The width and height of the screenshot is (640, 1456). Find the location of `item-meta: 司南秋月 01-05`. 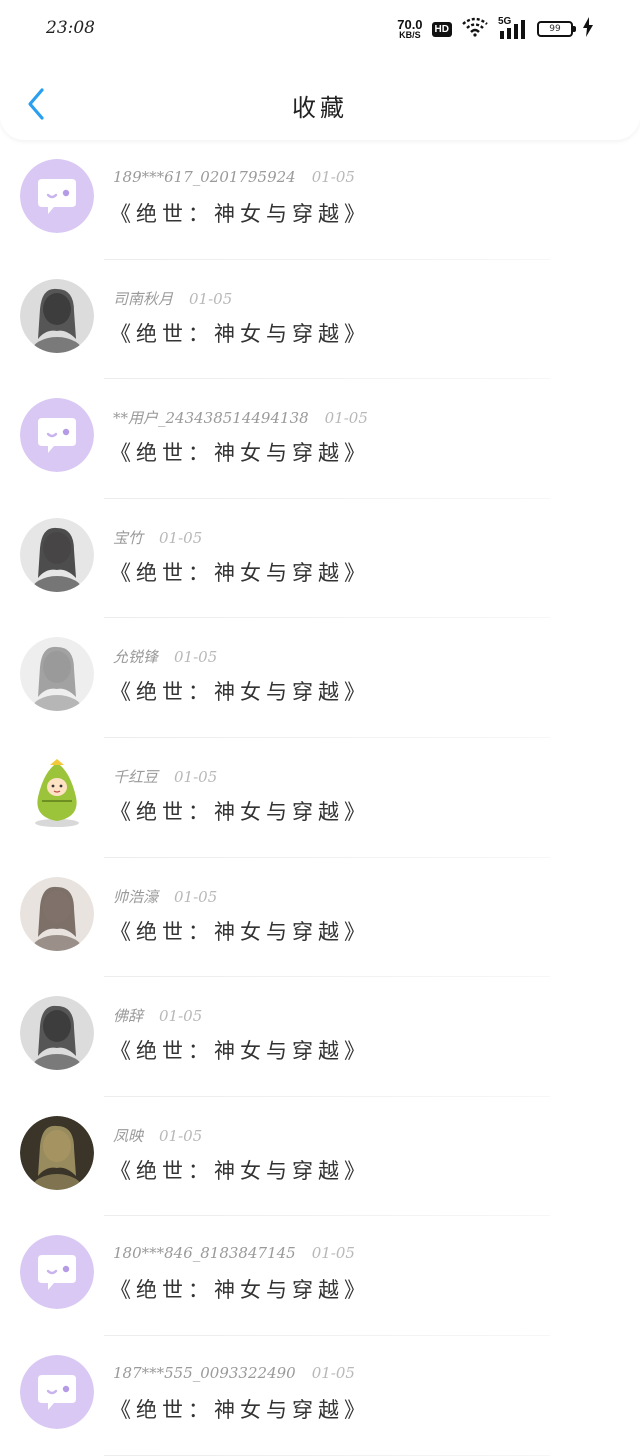

item-meta: 司南秋月 01-05 is located at coordinates (172, 298).